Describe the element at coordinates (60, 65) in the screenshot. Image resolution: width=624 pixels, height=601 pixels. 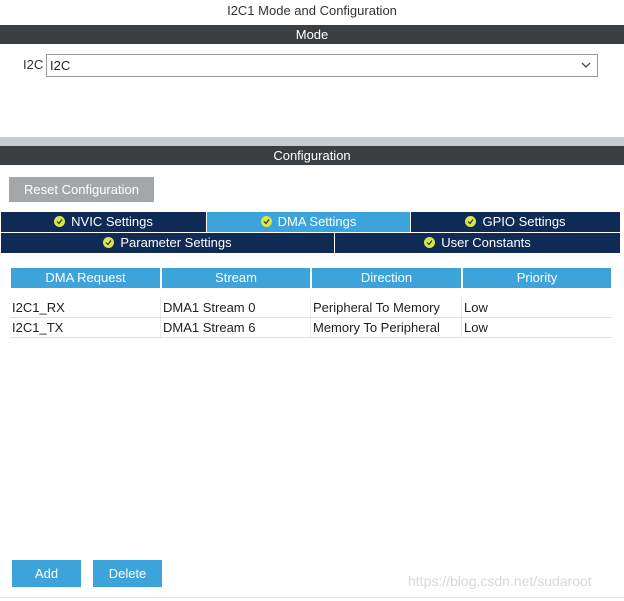
I see `i2c-mode-select-value: I2C` at that location.